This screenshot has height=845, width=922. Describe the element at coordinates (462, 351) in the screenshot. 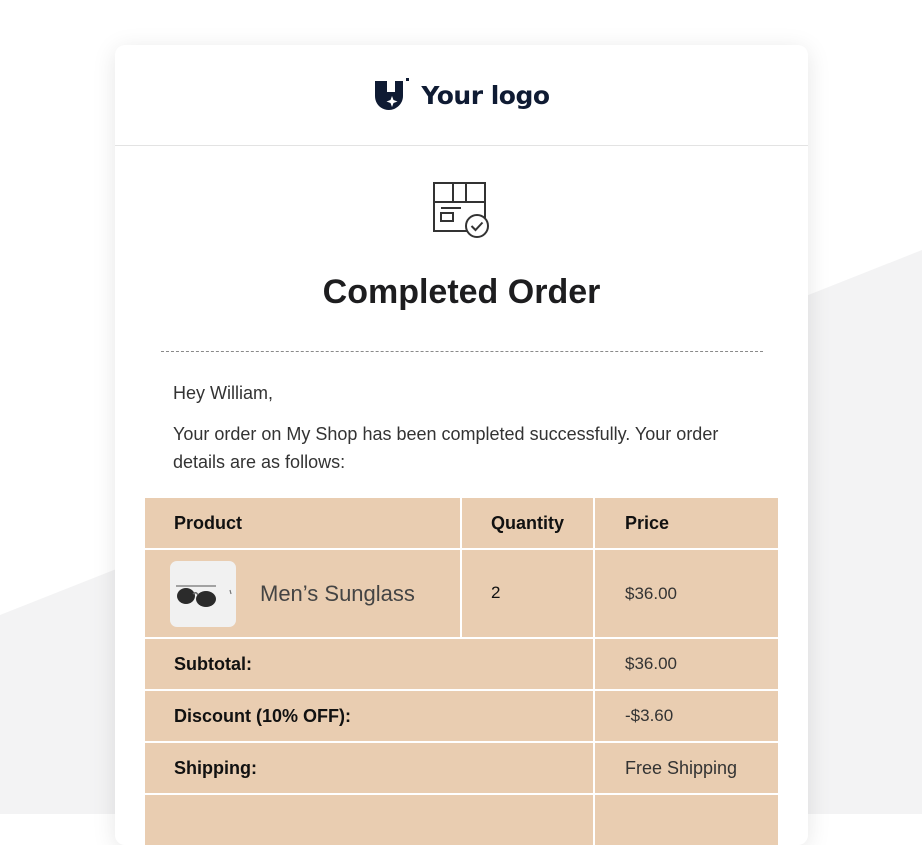

I see `dashed-divider` at that location.